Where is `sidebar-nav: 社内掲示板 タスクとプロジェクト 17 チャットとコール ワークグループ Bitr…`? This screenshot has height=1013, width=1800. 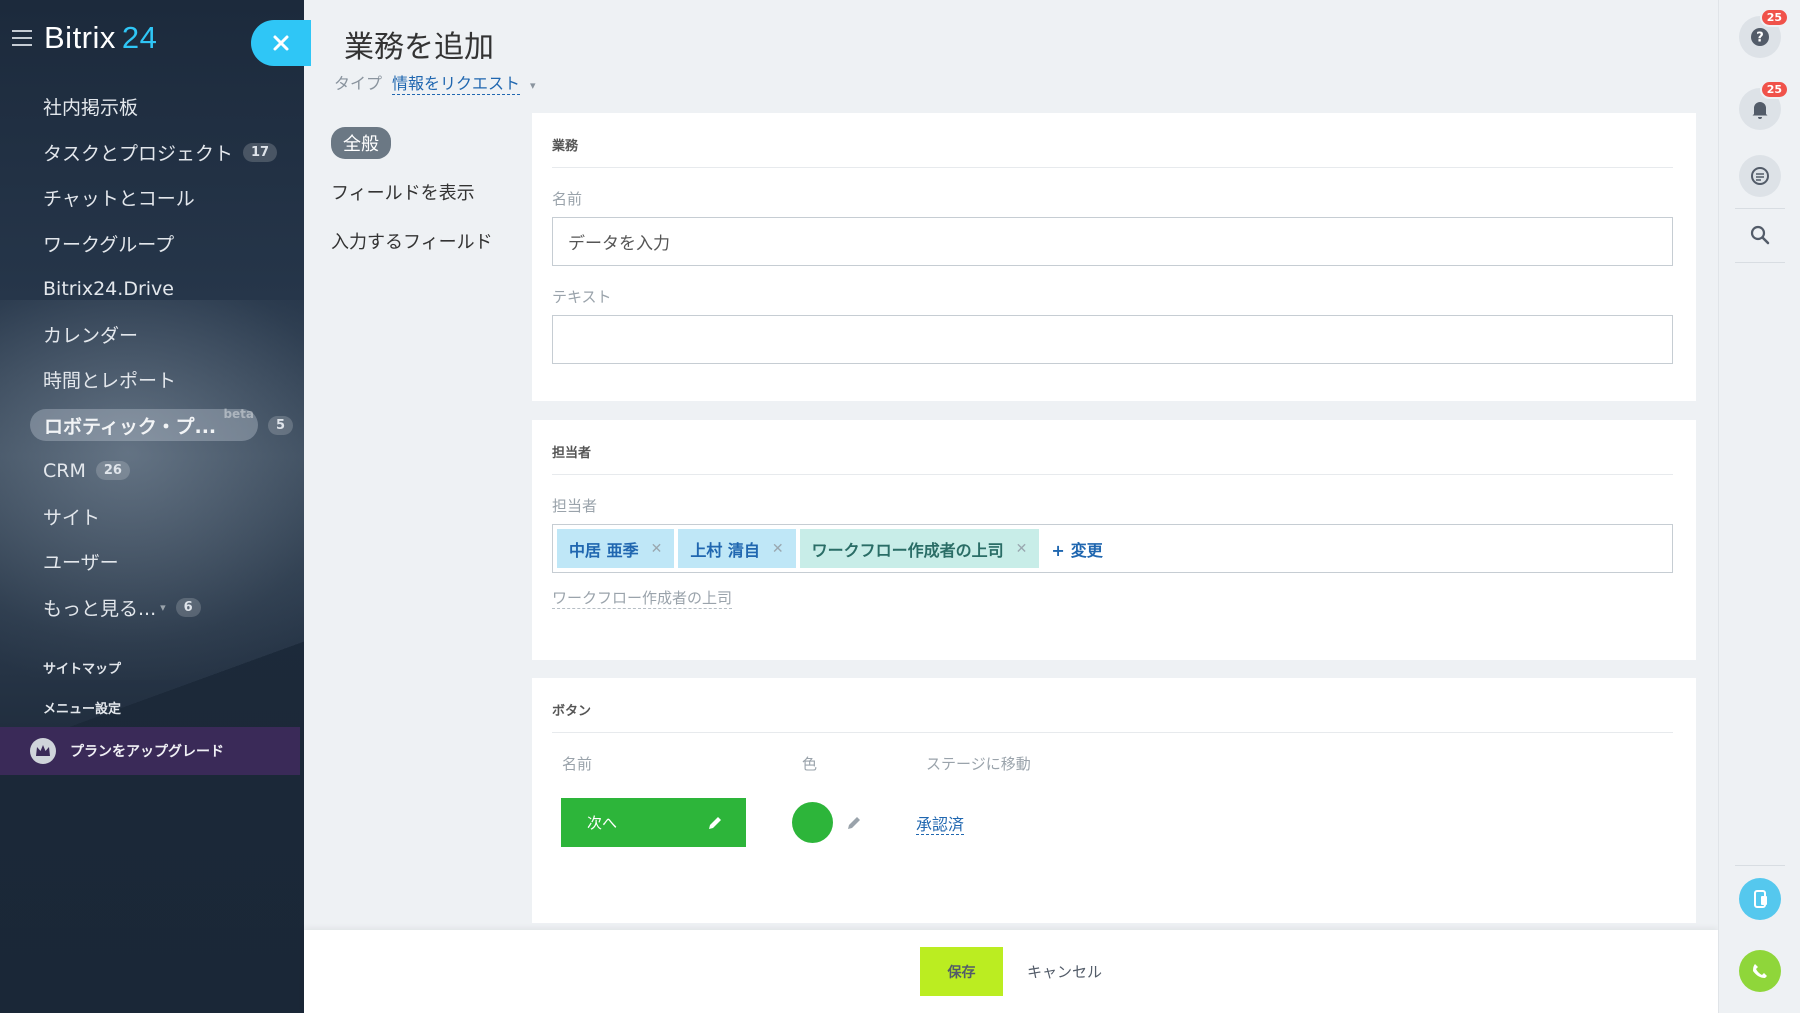
sidebar-nav: 社内掲示板 タスクとプロジェクト 17 チャットとコール ワークグループ Bitr… is located at coordinates (152, 357).